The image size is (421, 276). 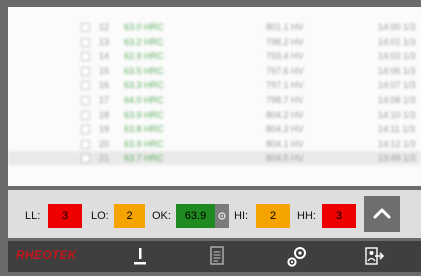 I want to click on bottom-nav-bar: RHEOTEK, so click(x=214, y=256).